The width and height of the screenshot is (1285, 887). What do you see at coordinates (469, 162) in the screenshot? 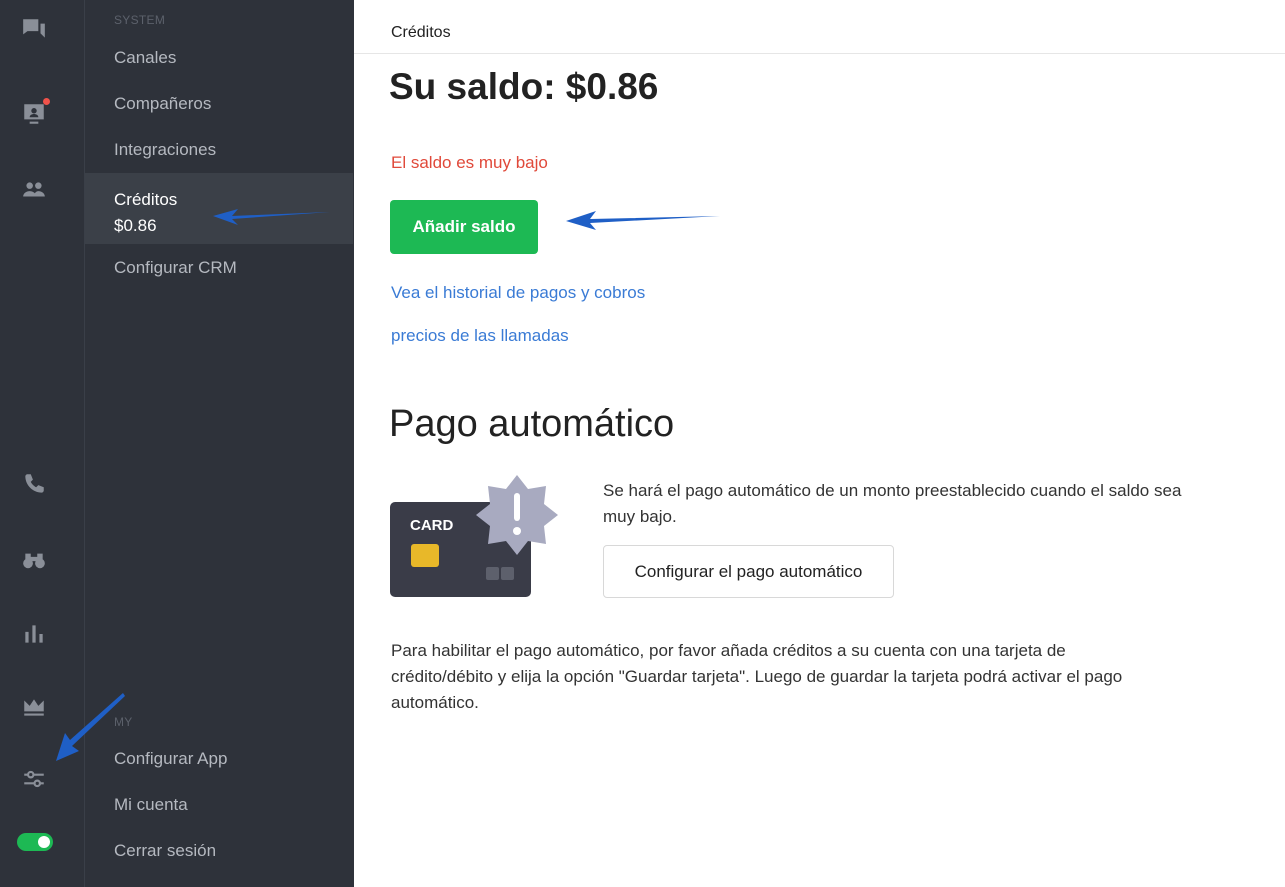
I see `low-balance-warning: El saldo es muy bajo` at bounding box center [469, 162].